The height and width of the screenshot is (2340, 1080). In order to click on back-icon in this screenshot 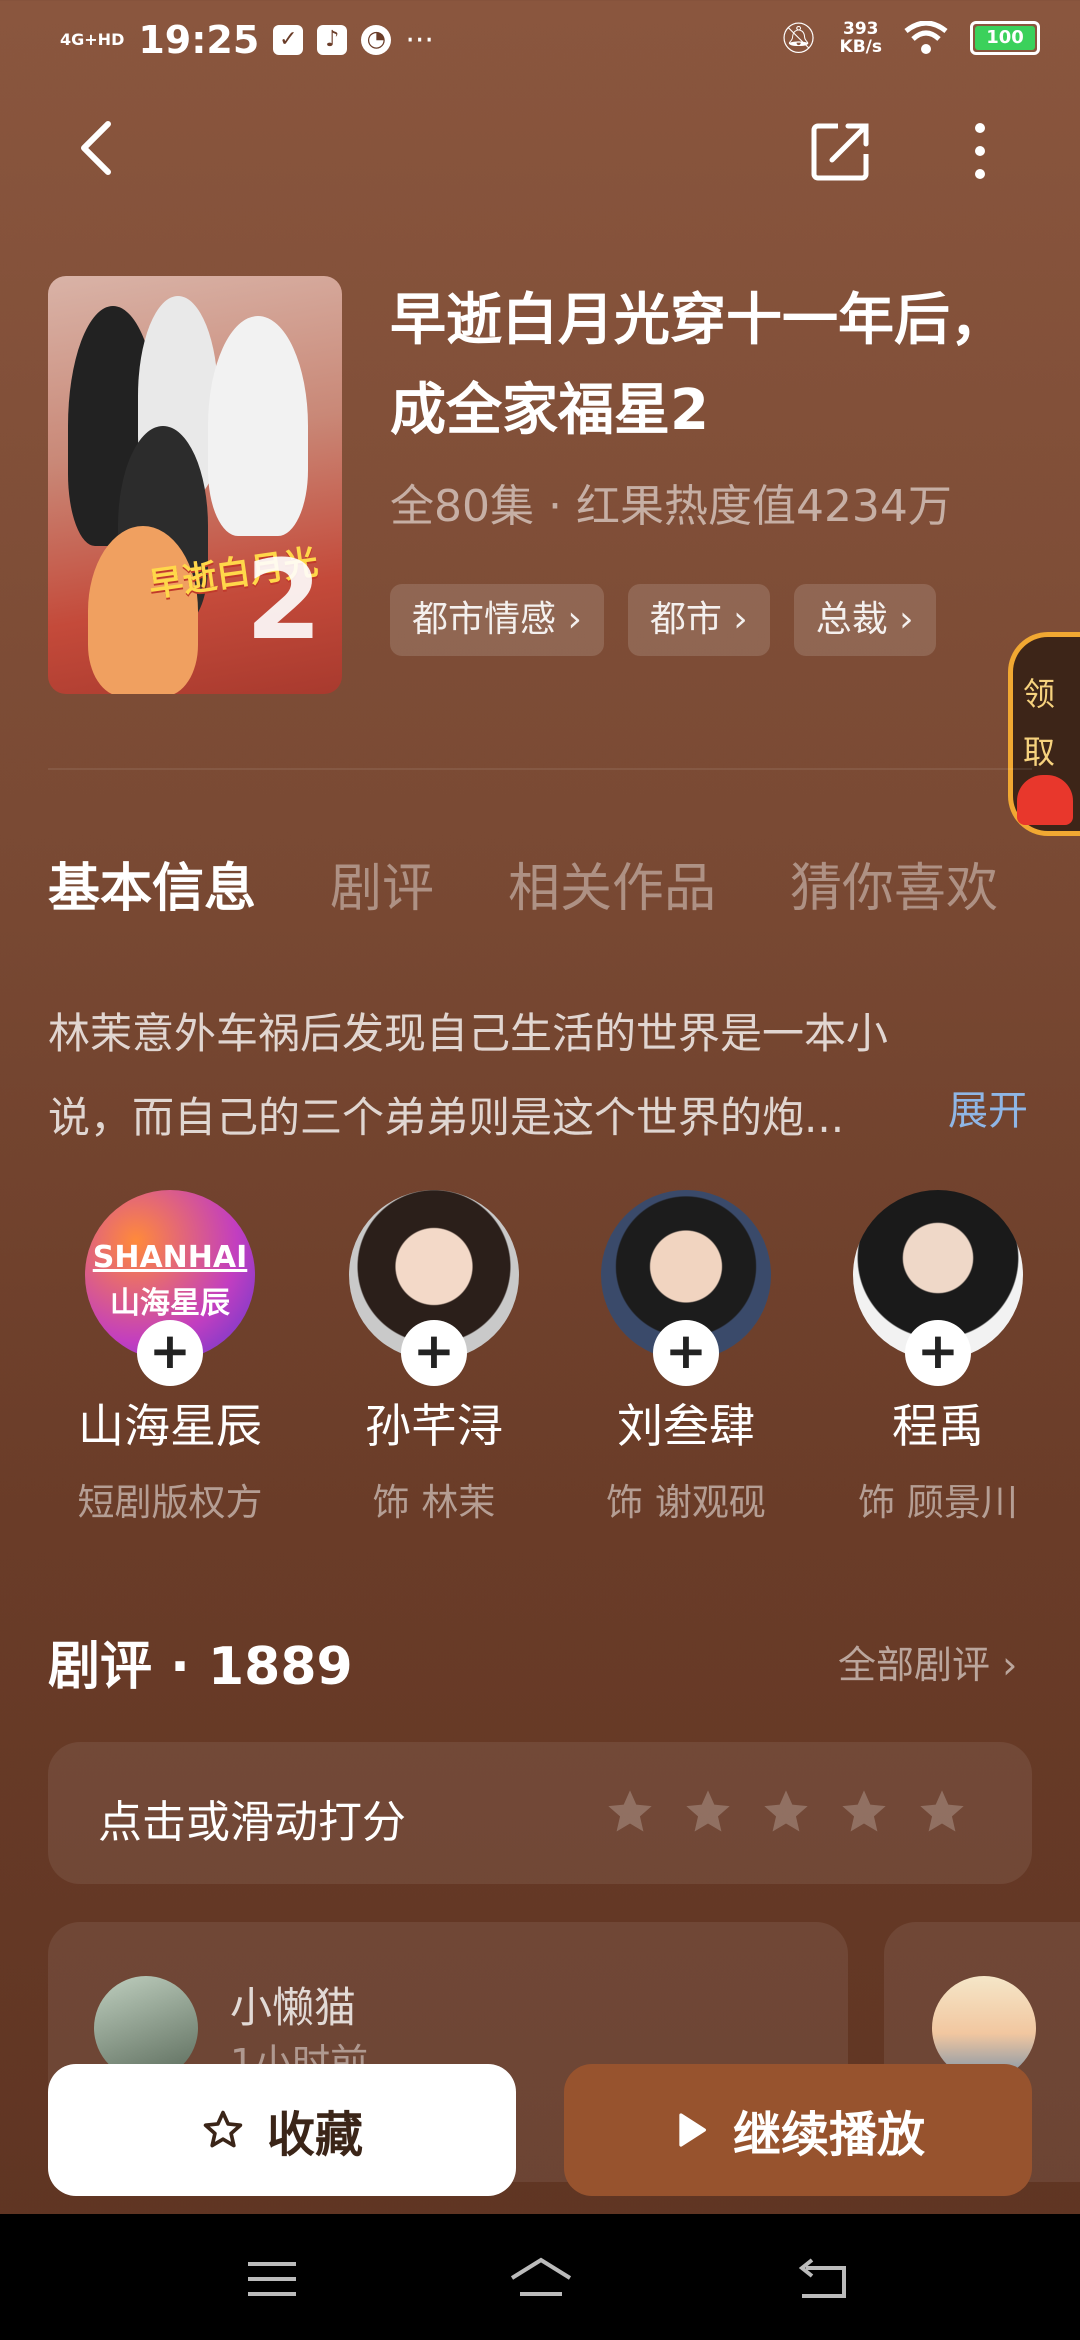, I will do `click(100, 148)`.